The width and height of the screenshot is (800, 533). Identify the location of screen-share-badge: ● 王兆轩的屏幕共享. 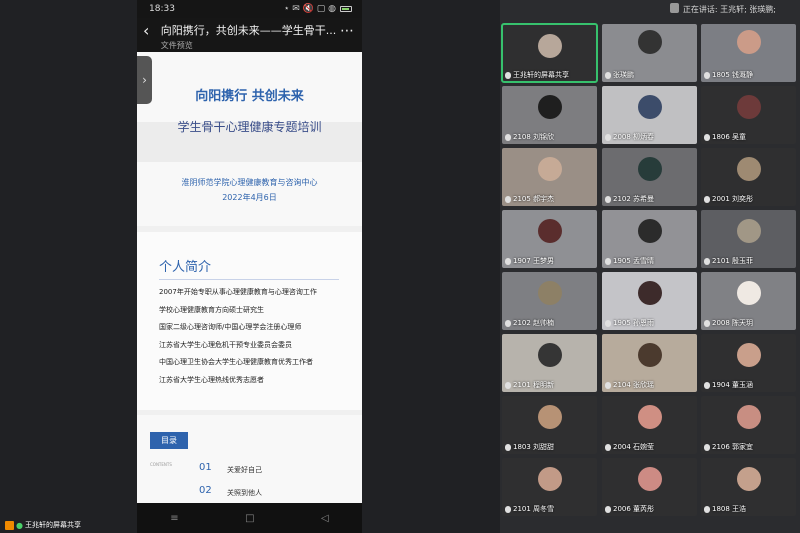
(43, 525).